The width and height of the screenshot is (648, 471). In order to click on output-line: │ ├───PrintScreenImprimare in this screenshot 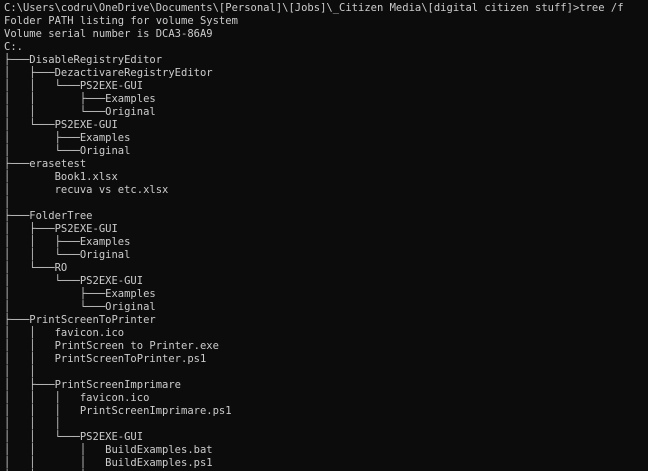, I will do `click(93, 385)`.